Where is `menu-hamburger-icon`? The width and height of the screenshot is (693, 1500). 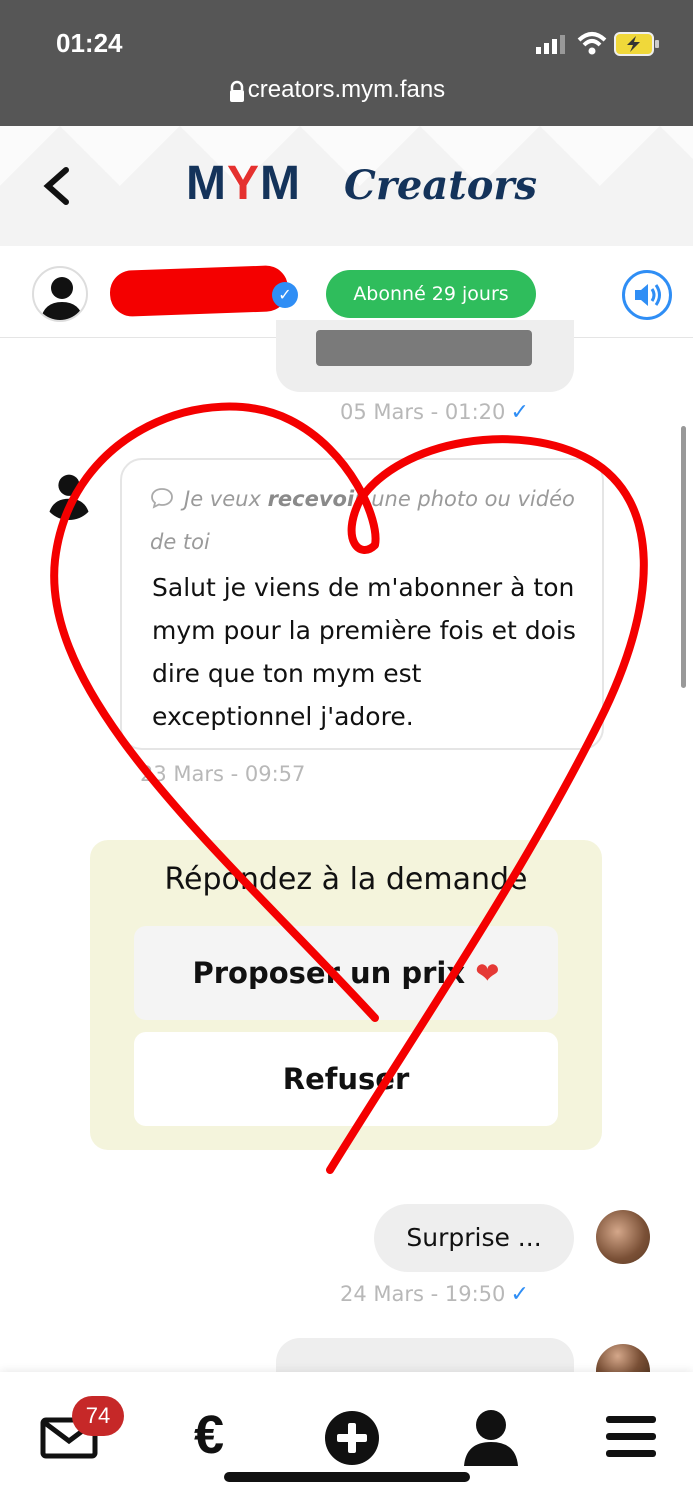
menu-hamburger-icon is located at coordinates (631, 1437).